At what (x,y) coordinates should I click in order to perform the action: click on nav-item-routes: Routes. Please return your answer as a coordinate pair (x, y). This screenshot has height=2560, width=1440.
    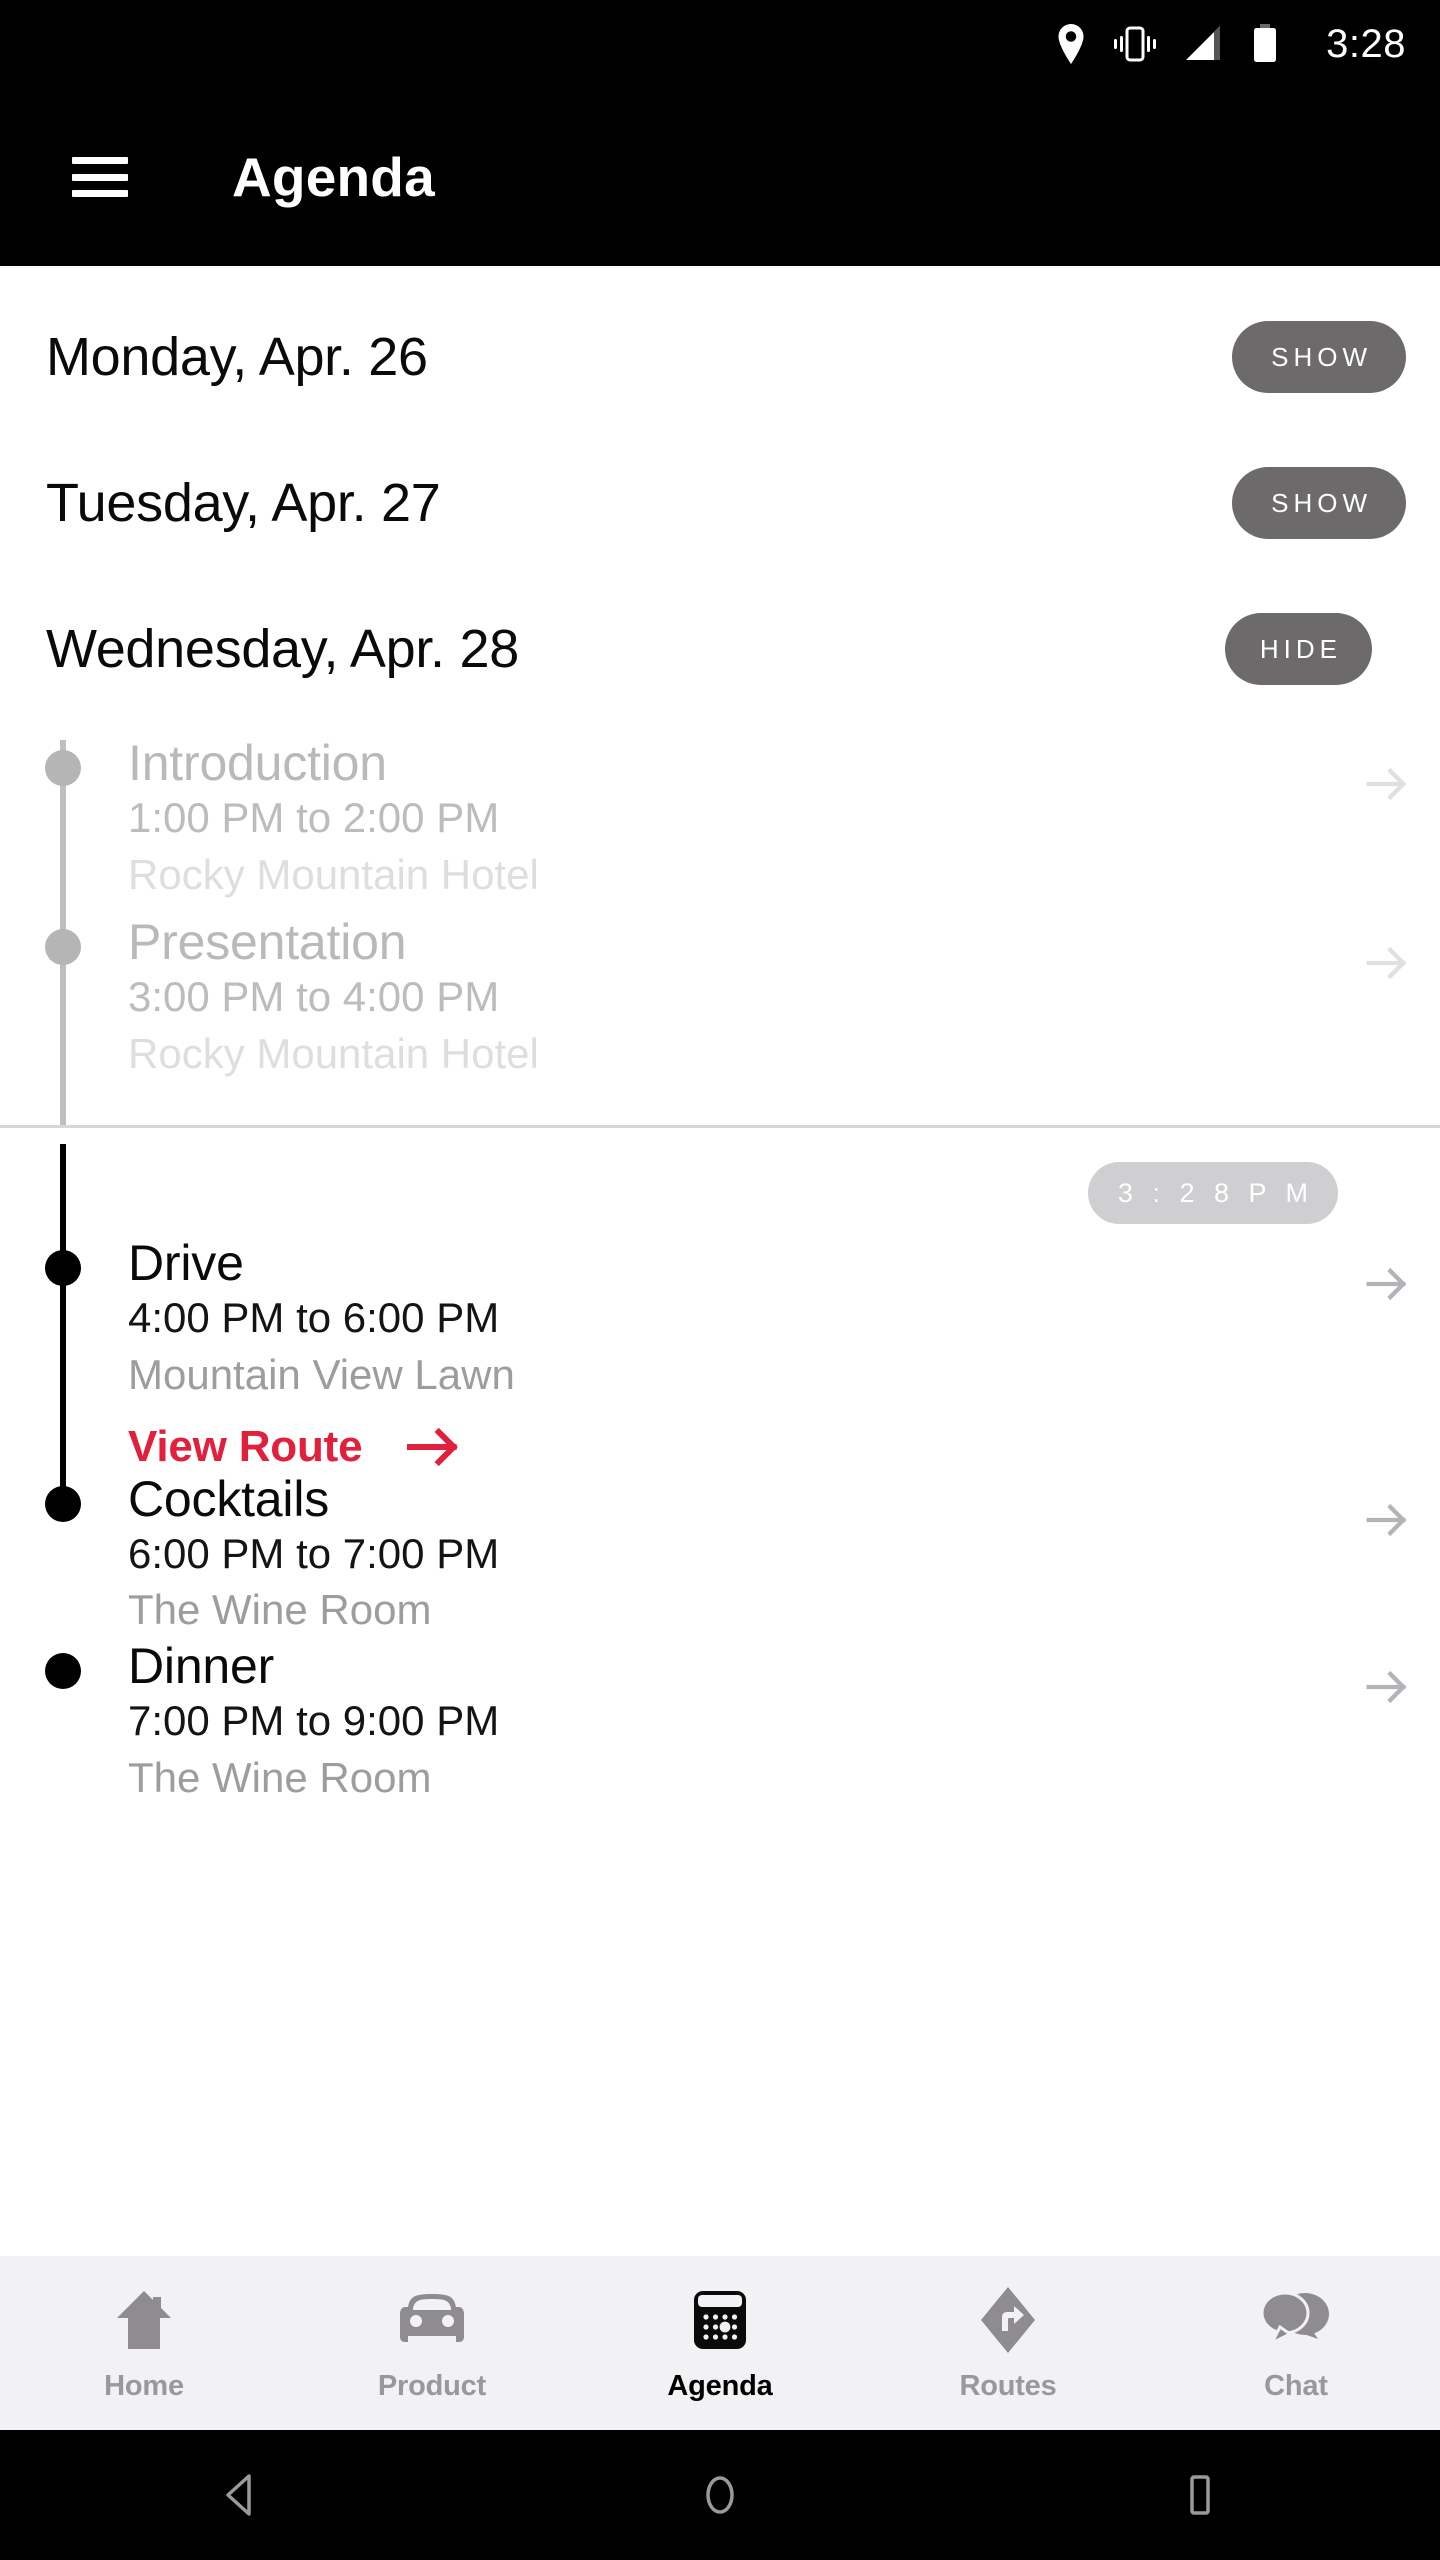
    Looking at the image, I should click on (1008, 2343).